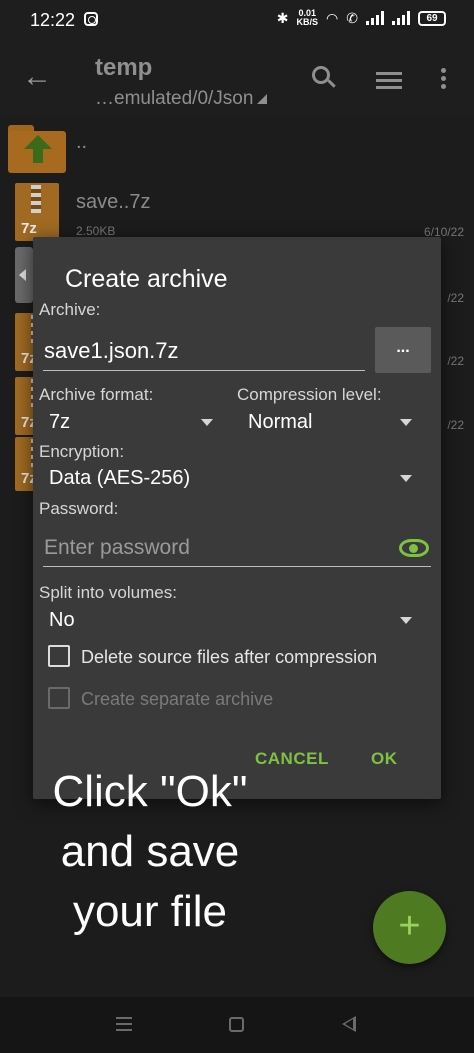  I want to click on wifi-calling-icon: ✆, so click(352, 17).